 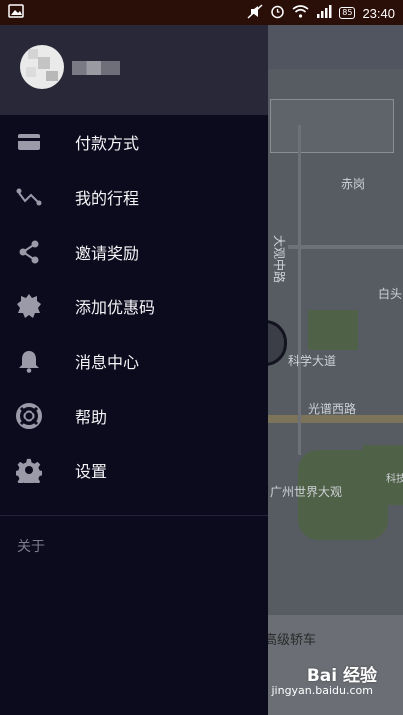 I want to click on username-blurred, so click(x=96, y=68).